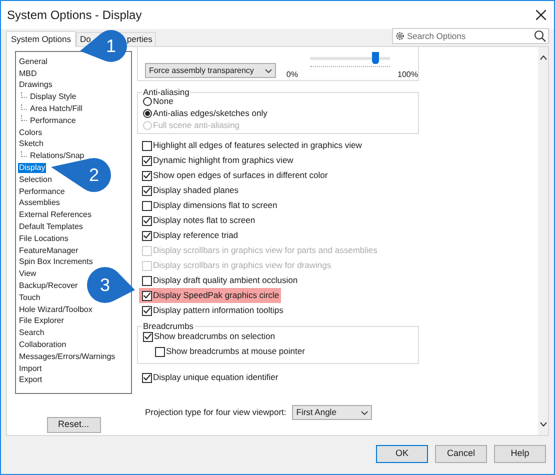 This screenshot has height=475, width=555. I want to click on radio-label: Anti-alias edges/sketches only, so click(210, 113).